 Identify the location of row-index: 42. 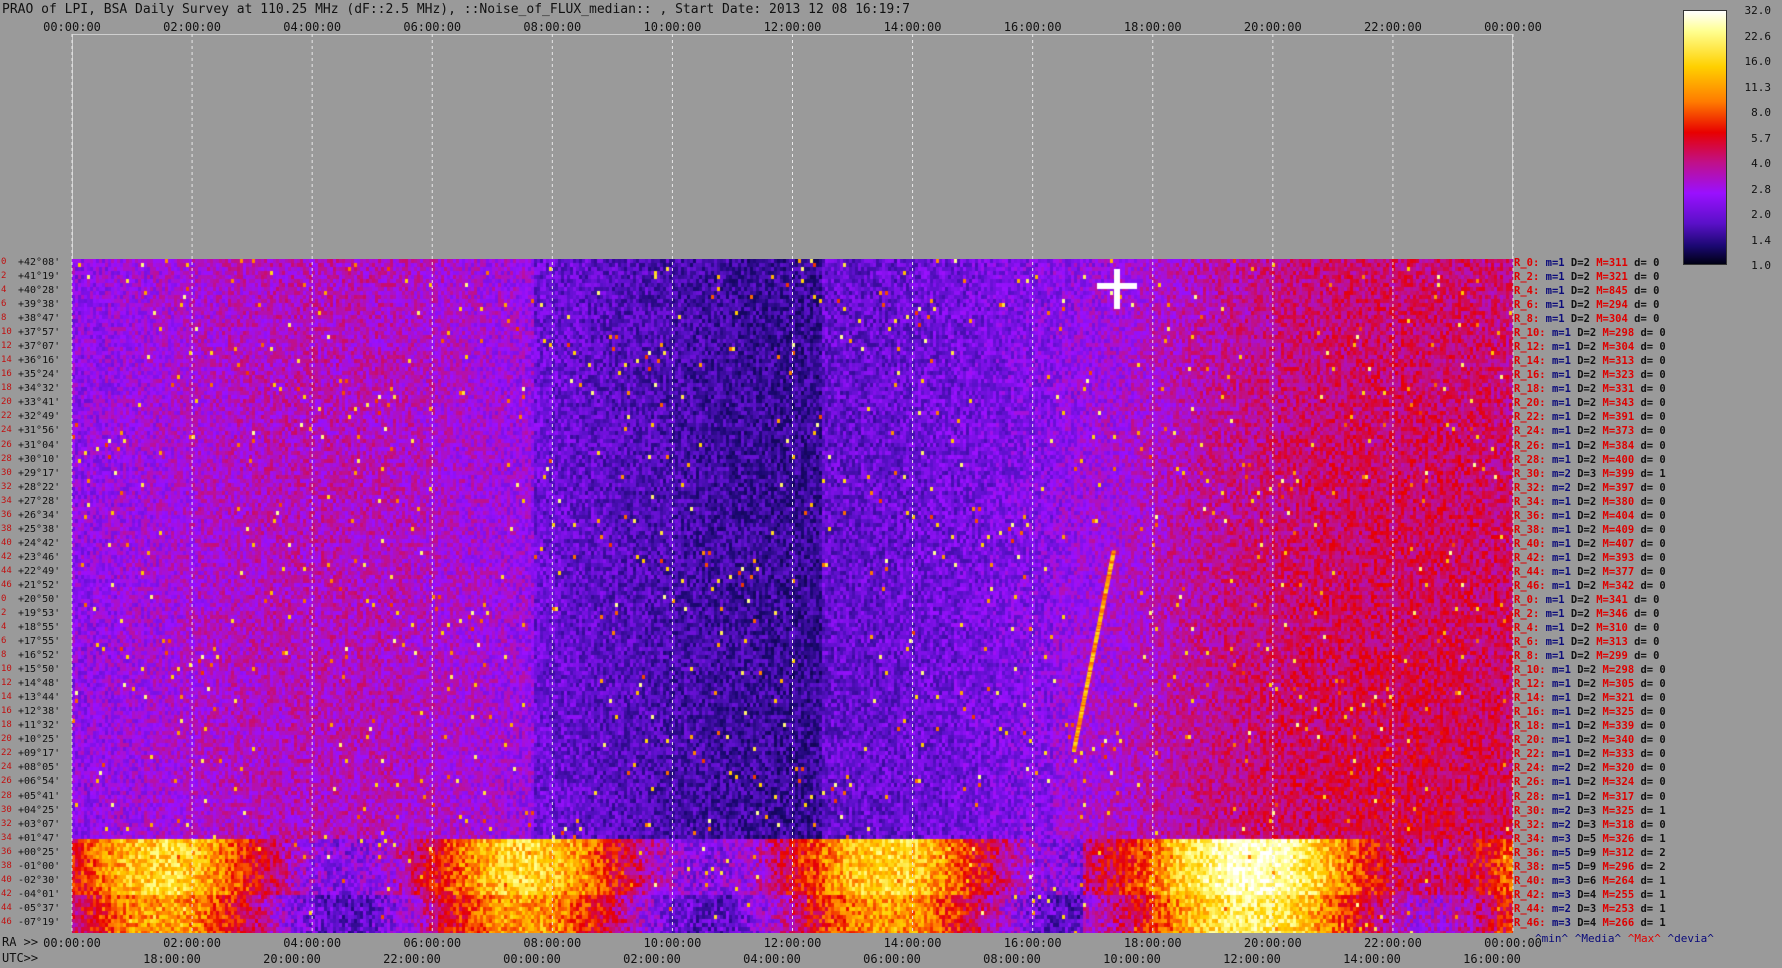
(6, 893).